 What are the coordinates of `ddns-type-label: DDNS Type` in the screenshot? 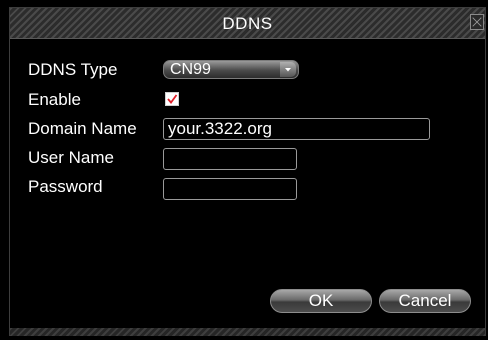 It's located at (73, 69).